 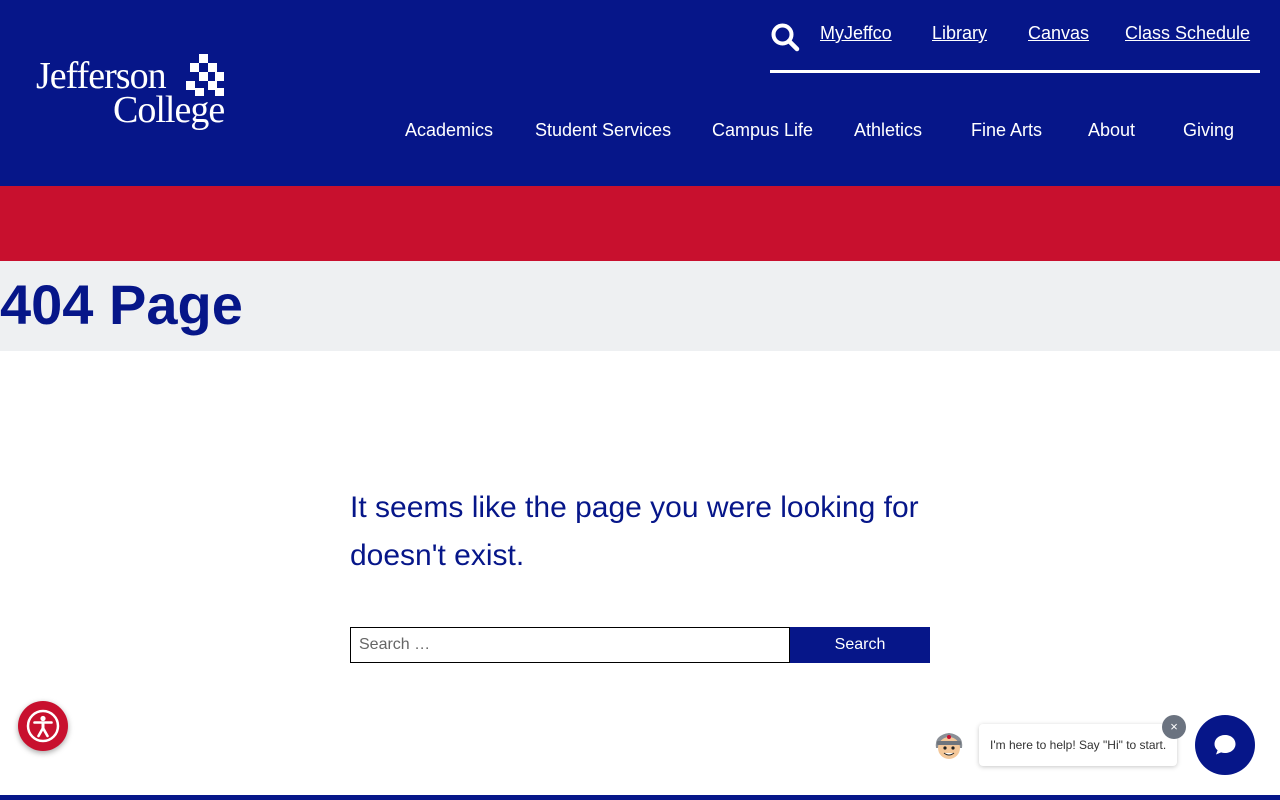 I want to click on nav-item-about: About, so click(x=1111, y=130).